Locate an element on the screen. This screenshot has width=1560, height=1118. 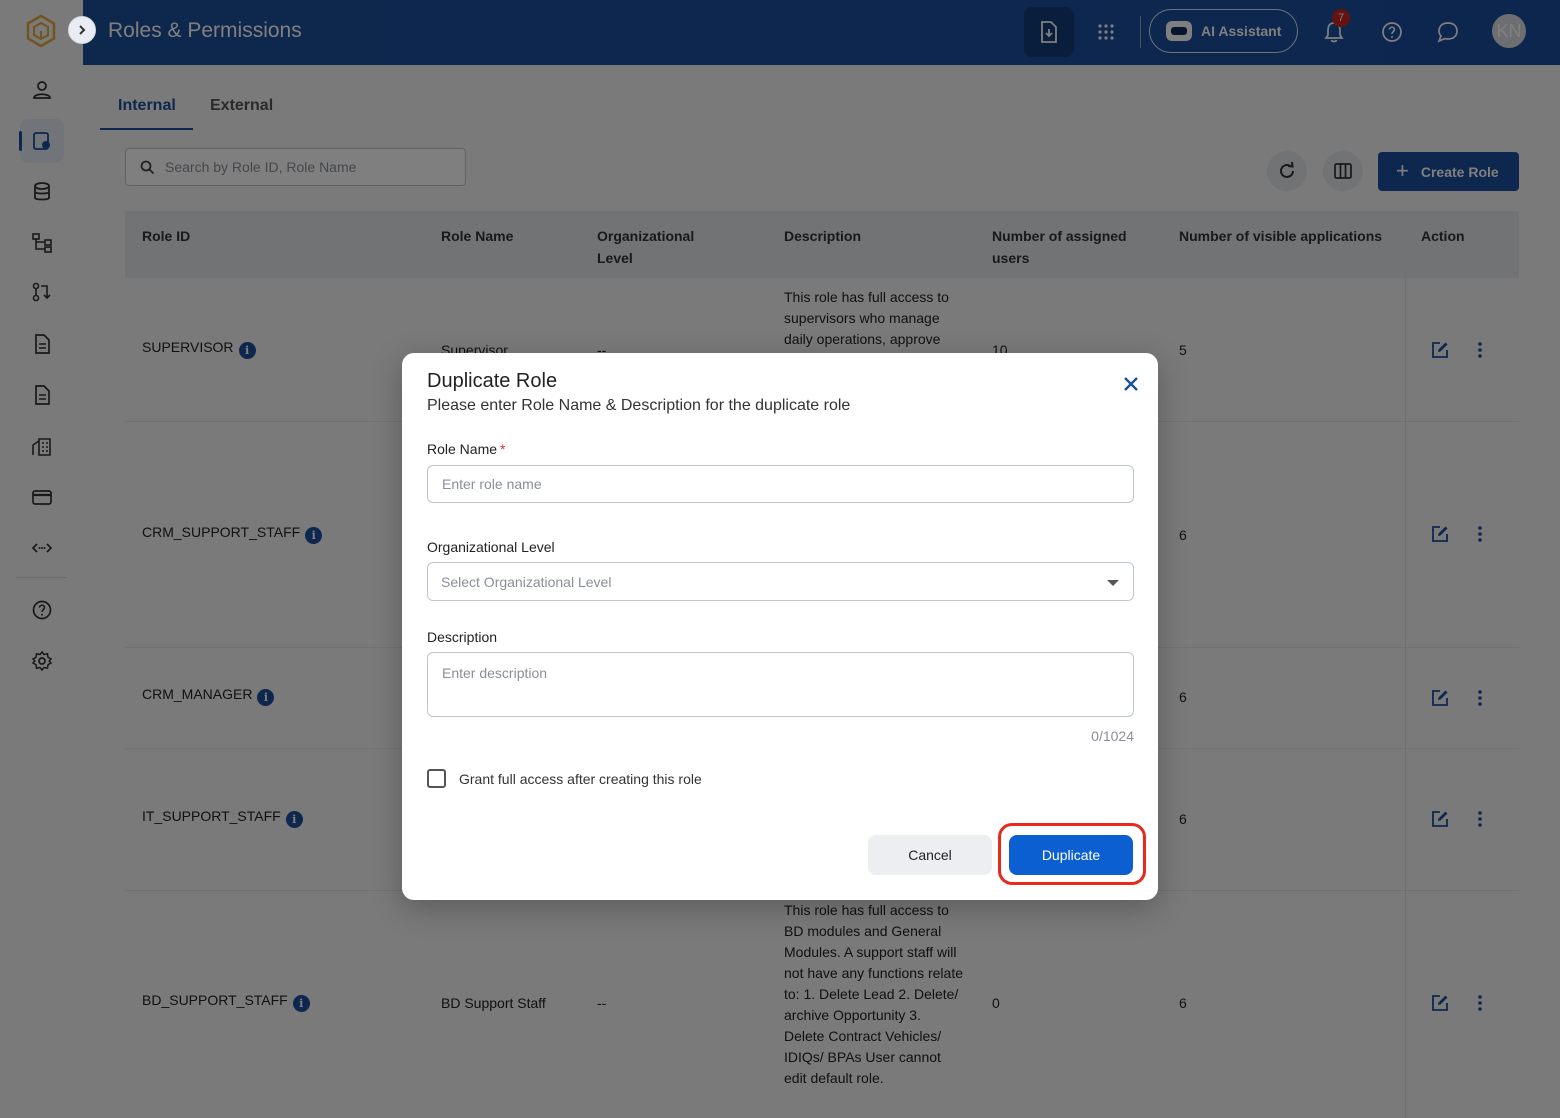
description-input is located at coordinates (780, 684).